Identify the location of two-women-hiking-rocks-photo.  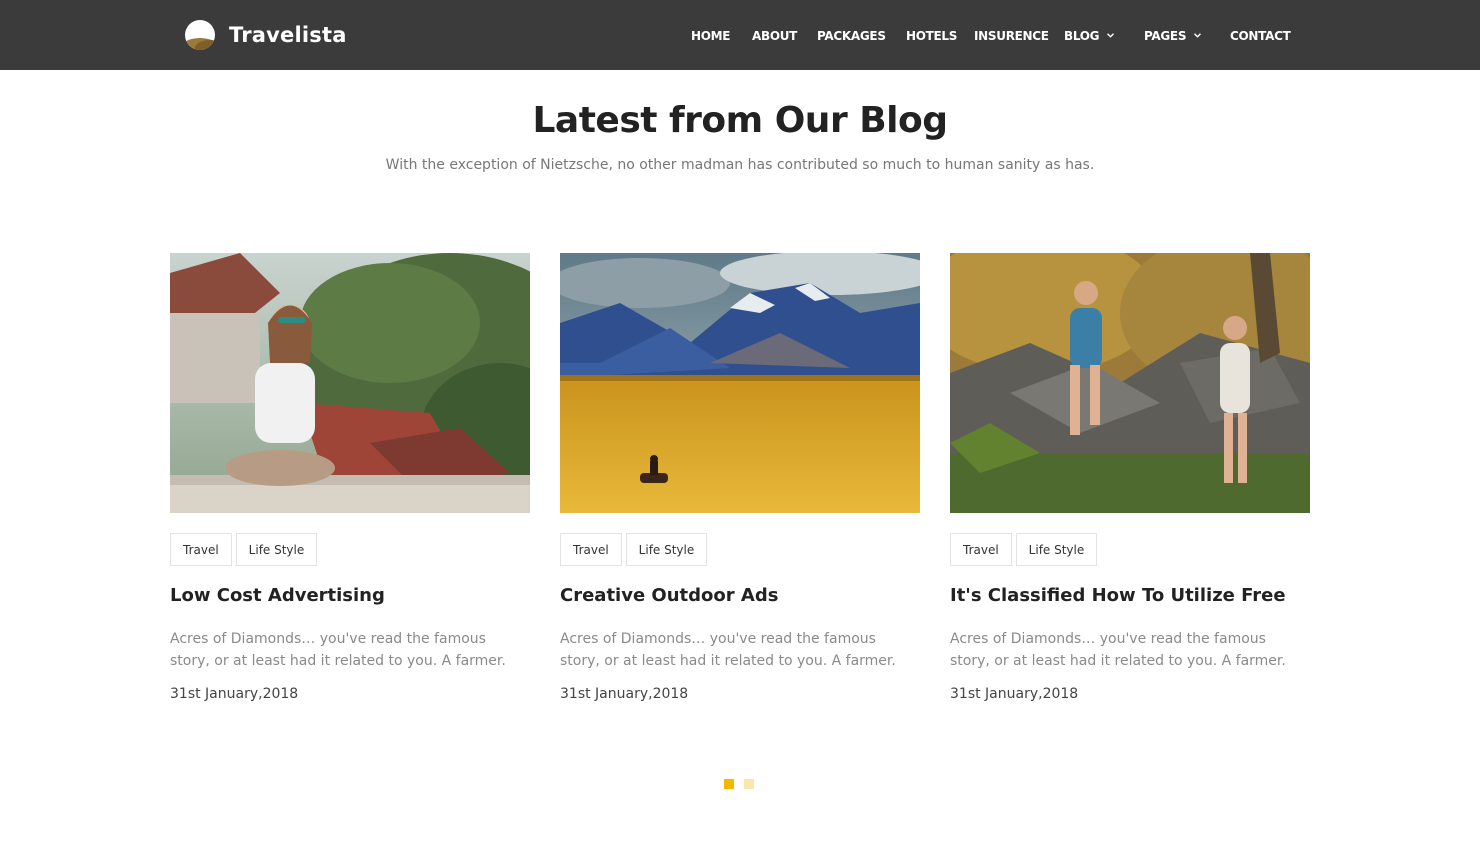
(1130, 383).